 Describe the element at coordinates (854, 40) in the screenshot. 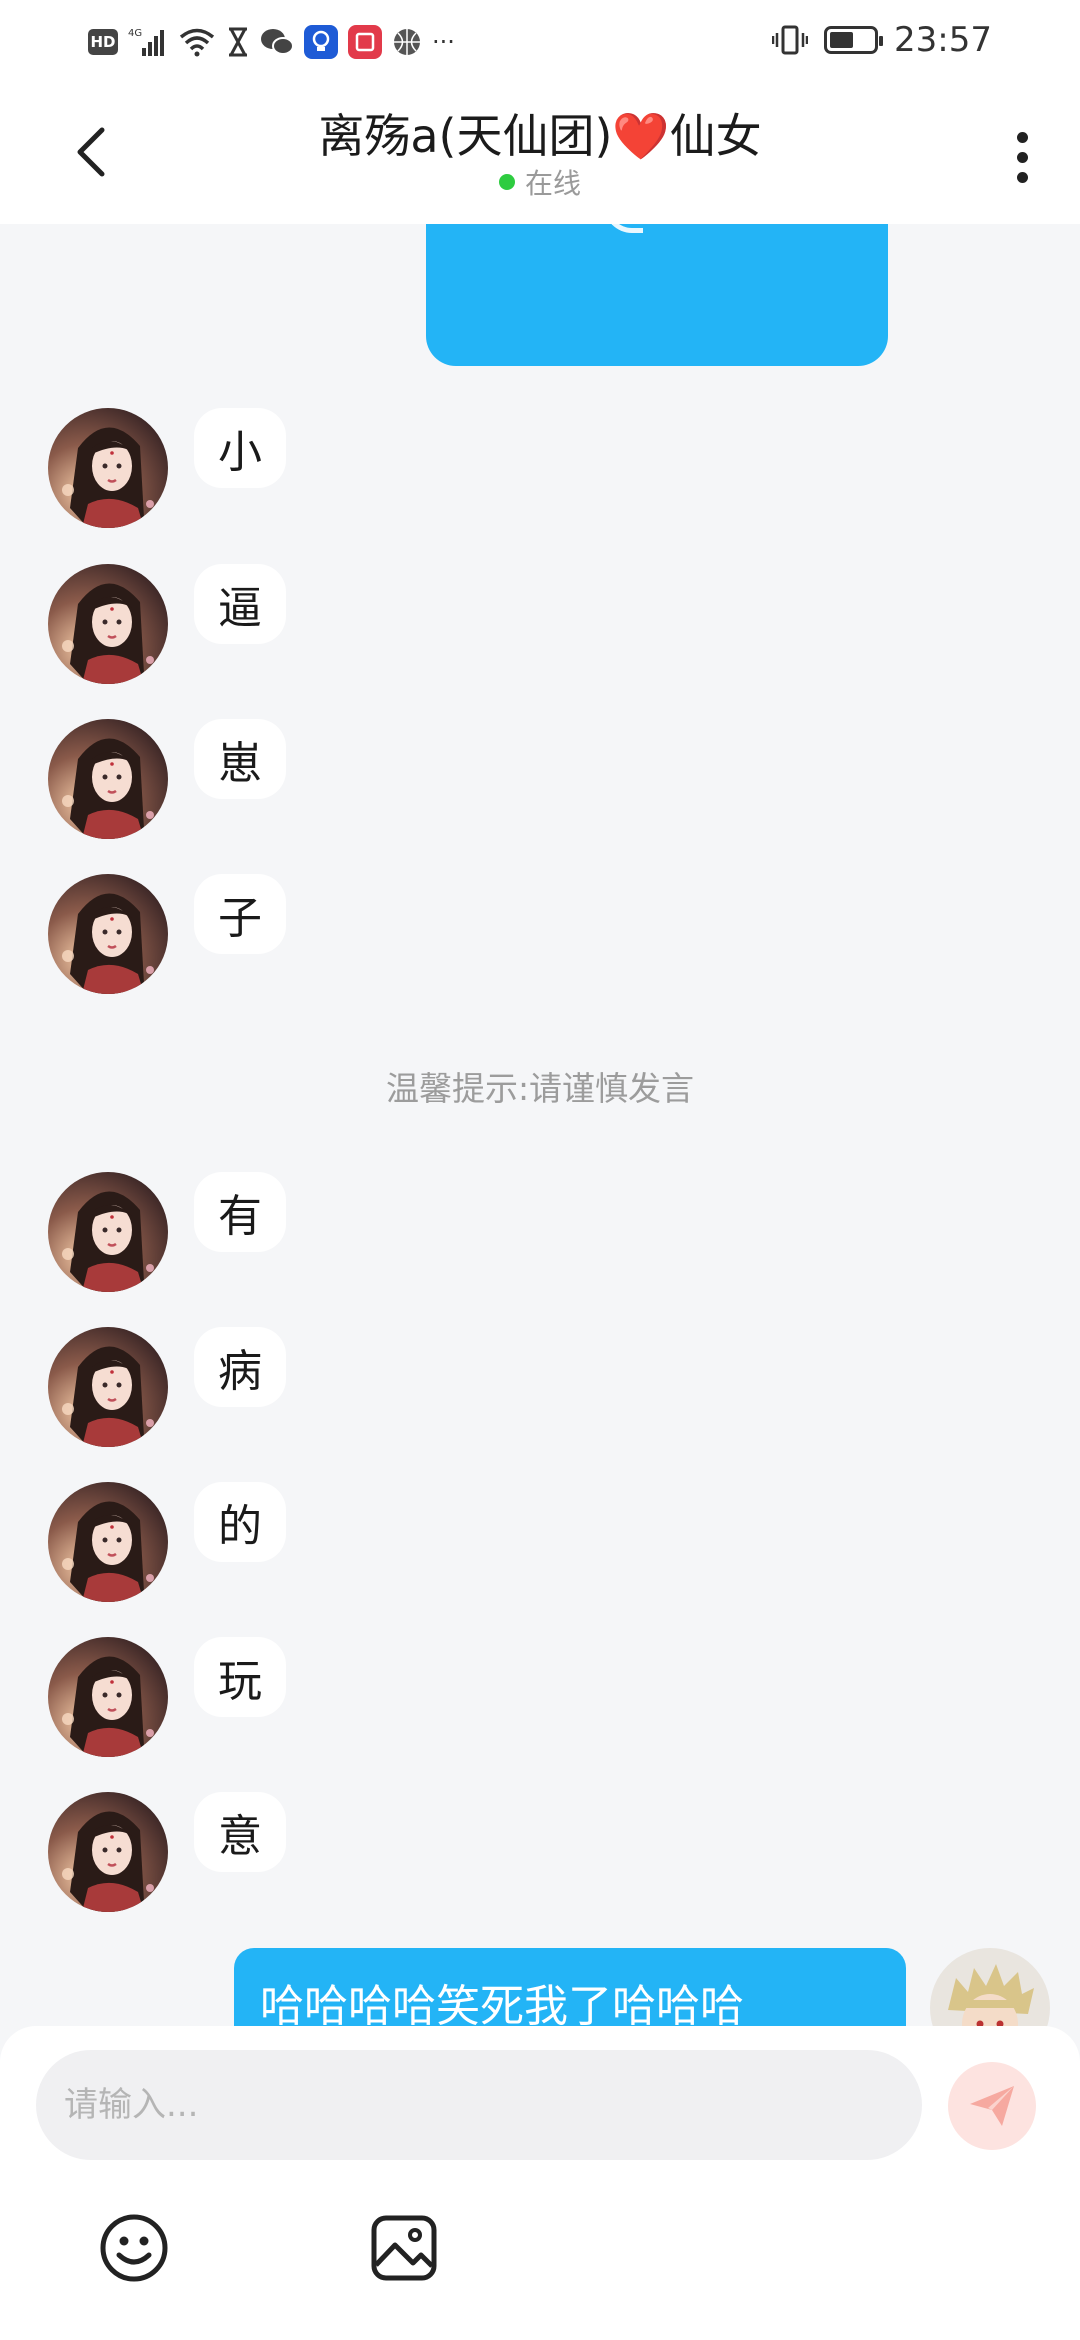

I see `battery-icon` at that location.